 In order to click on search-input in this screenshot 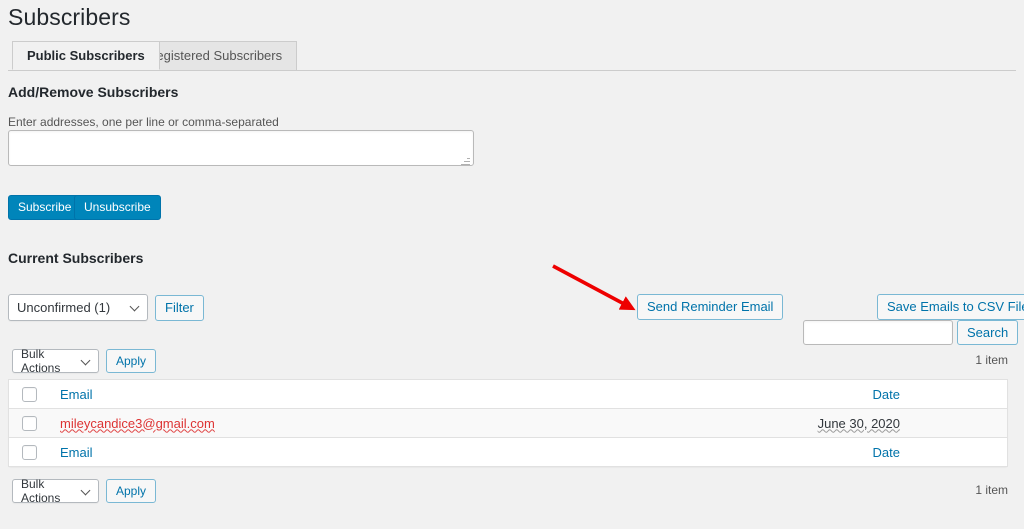, I will do `click(878, 332)`.